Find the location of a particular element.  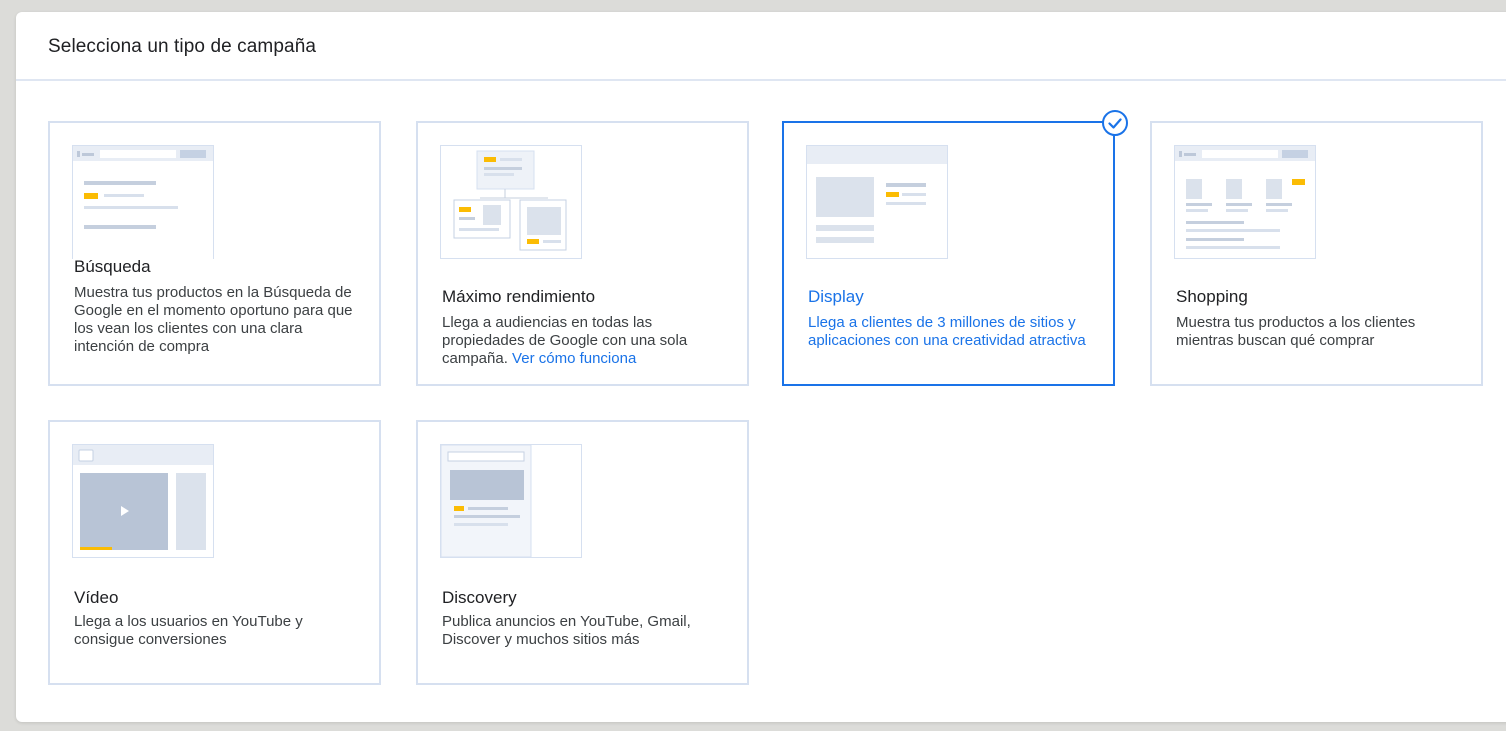

campaign-title: Display is located at coordinates (836, 296).